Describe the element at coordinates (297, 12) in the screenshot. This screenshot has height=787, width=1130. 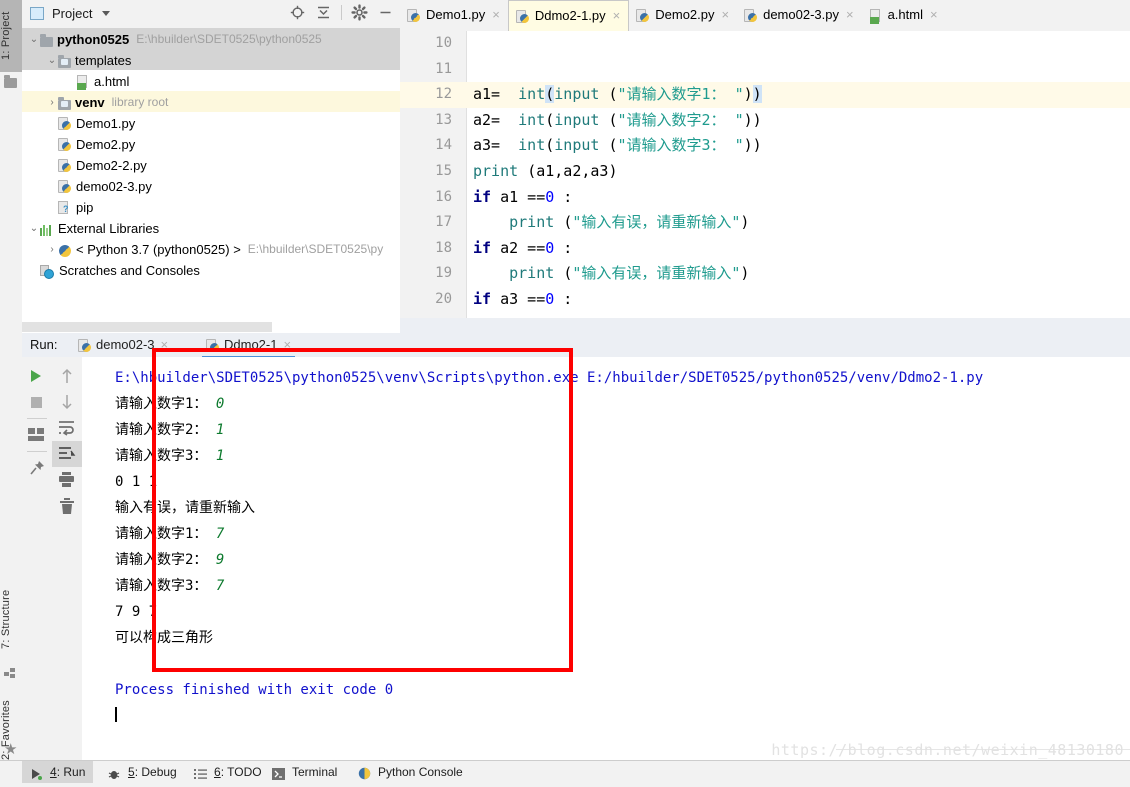
I see `locate-icon` at that location.